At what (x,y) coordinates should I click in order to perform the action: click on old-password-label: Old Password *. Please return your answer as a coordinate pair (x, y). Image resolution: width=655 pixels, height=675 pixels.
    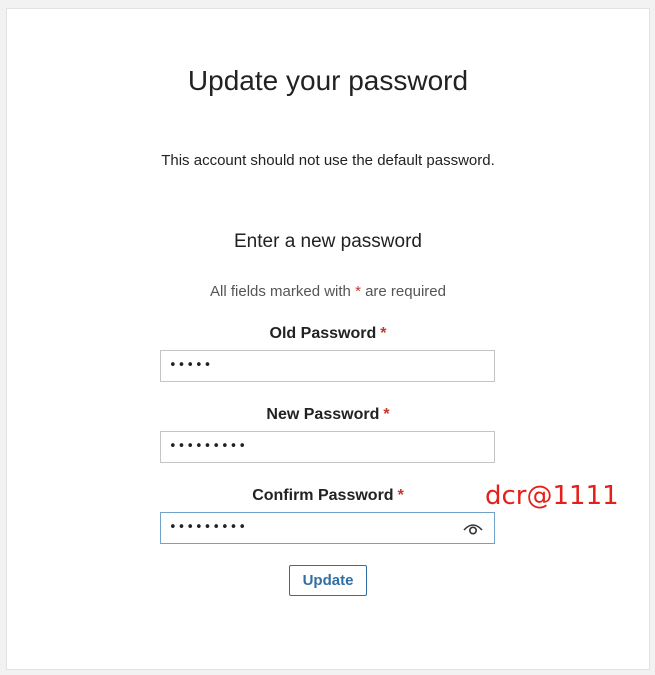
    Looking at the image, I should click on (328, 334).